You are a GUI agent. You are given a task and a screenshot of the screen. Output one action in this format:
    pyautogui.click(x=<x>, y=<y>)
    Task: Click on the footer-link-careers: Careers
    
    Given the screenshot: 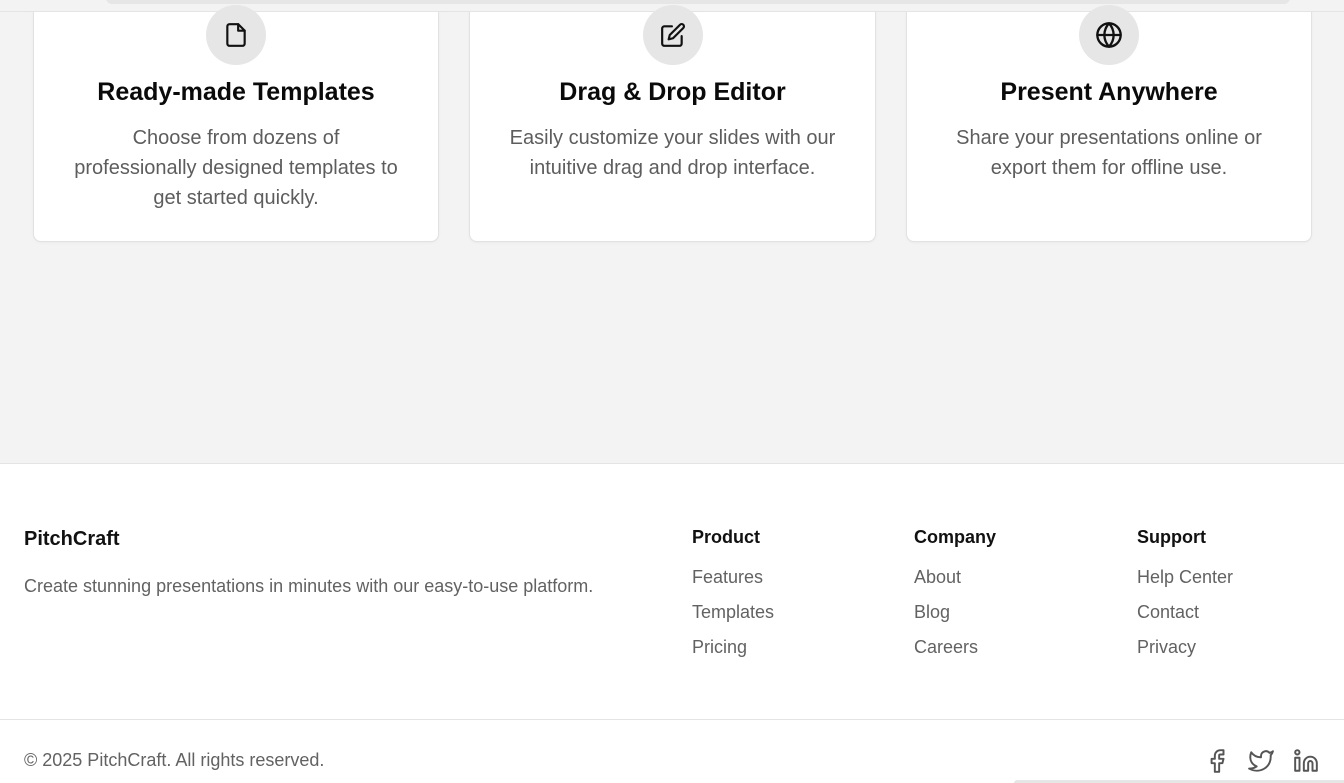 What is the action you would take?
    pyautogui.click(x=946, y=647)
    